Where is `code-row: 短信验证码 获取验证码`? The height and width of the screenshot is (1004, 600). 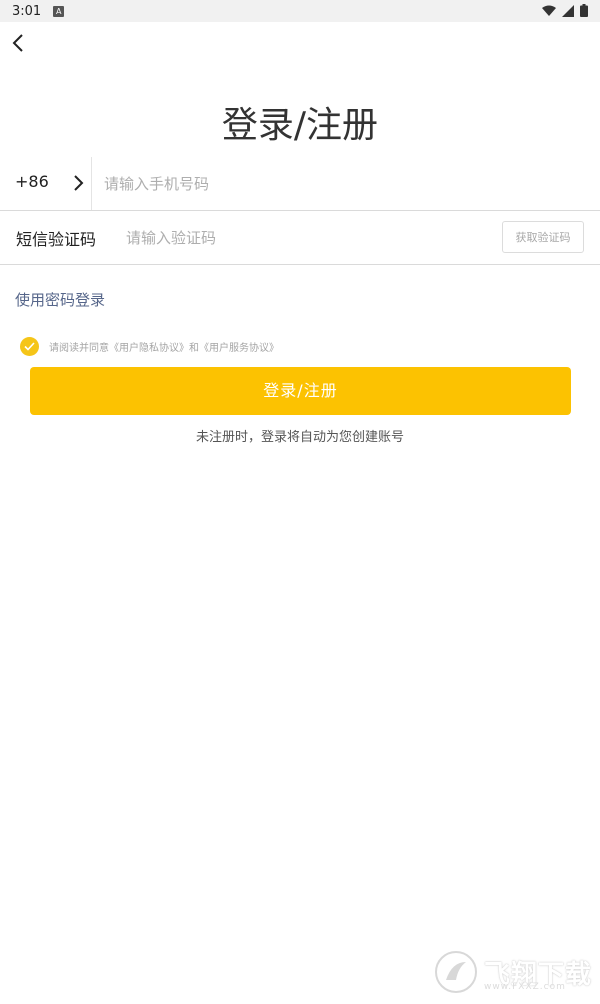
code-row: 短信验证码 获取验证码 is located at coordinates (300, 238).